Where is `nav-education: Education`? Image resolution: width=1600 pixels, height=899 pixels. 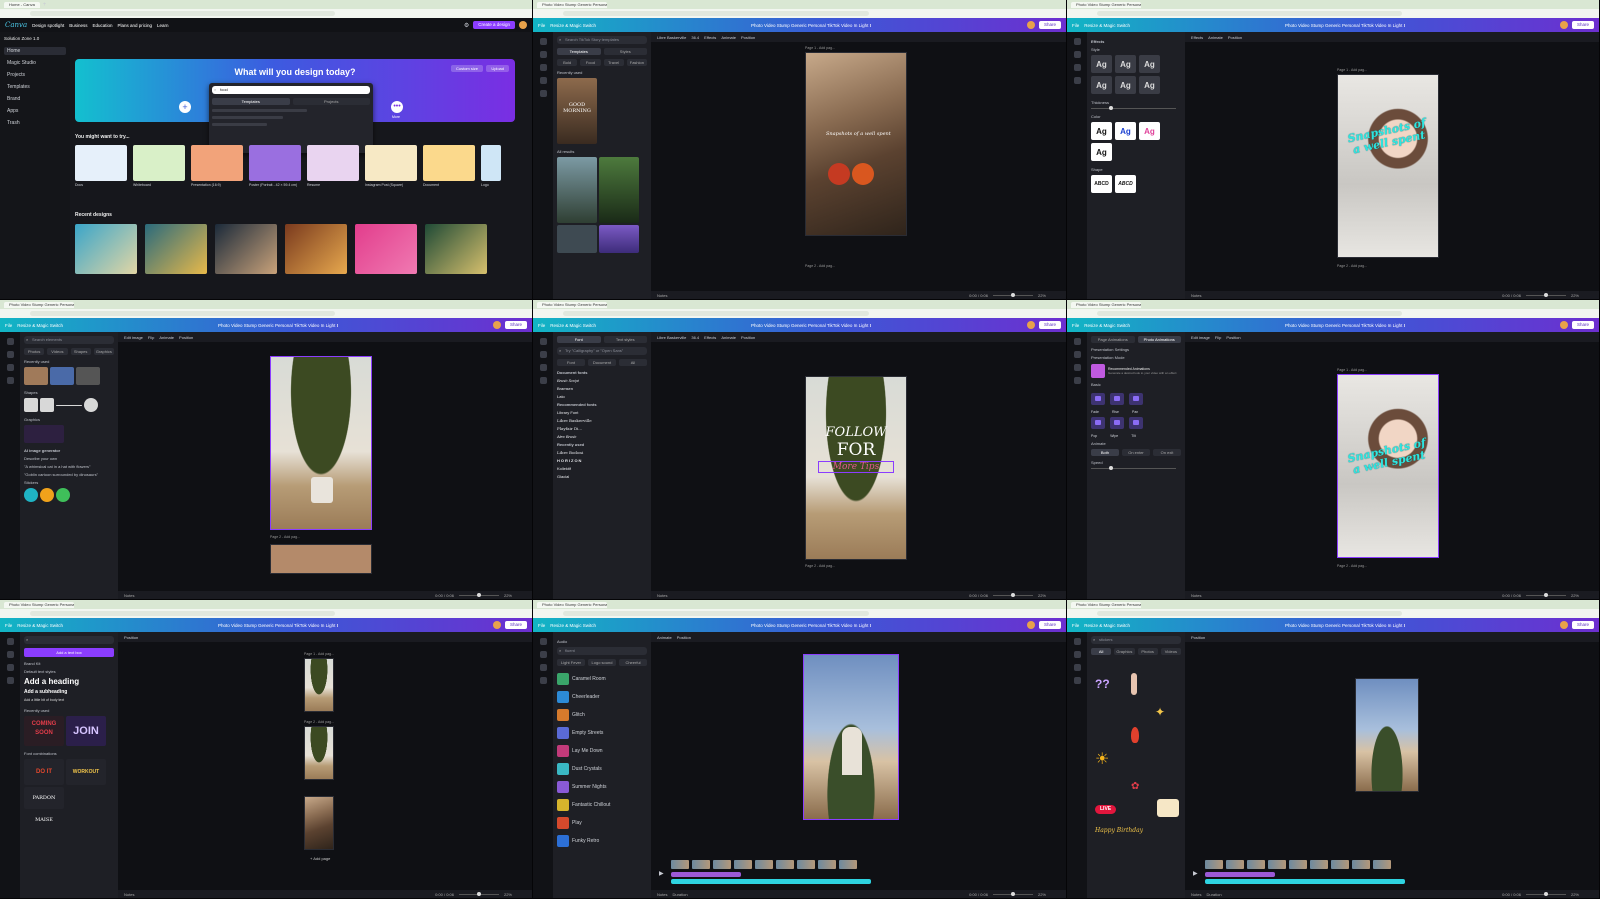
nav-education: Education is located at coordinates (102, 25).